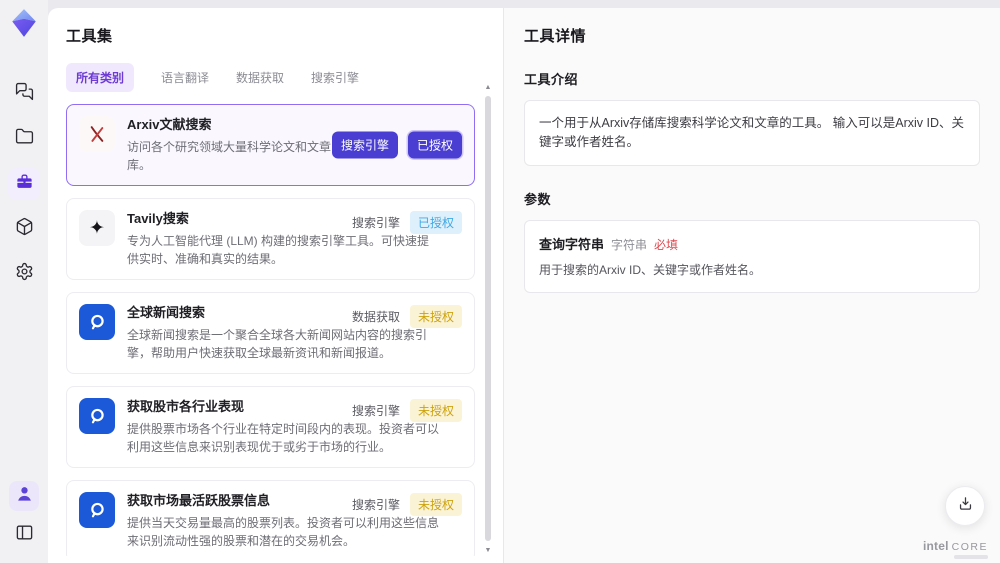 This screenshot has height=563, width=1000. Describe the element at coordinates (24, 23) in the screenshot. I see `app-logo-icon` at that location.